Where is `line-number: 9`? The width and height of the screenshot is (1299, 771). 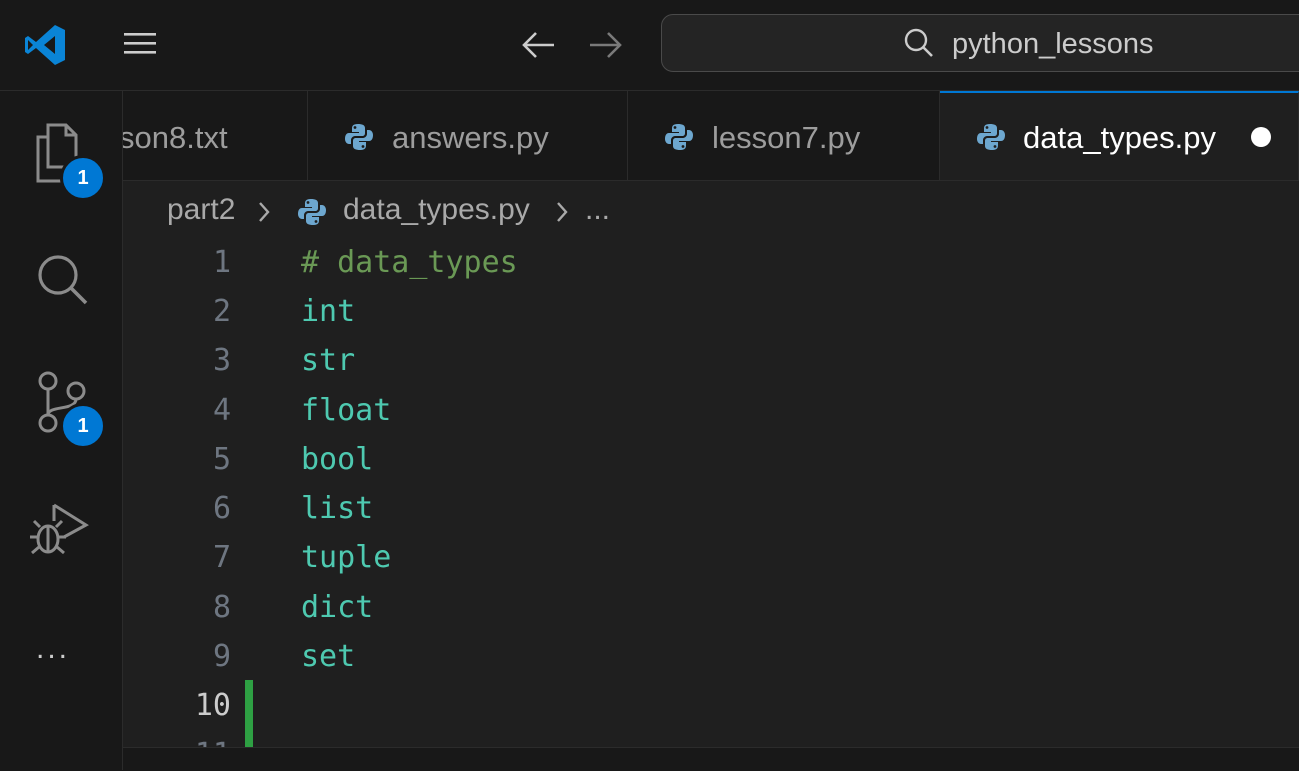
line-number: 9 is located at coordinates (221, 656).